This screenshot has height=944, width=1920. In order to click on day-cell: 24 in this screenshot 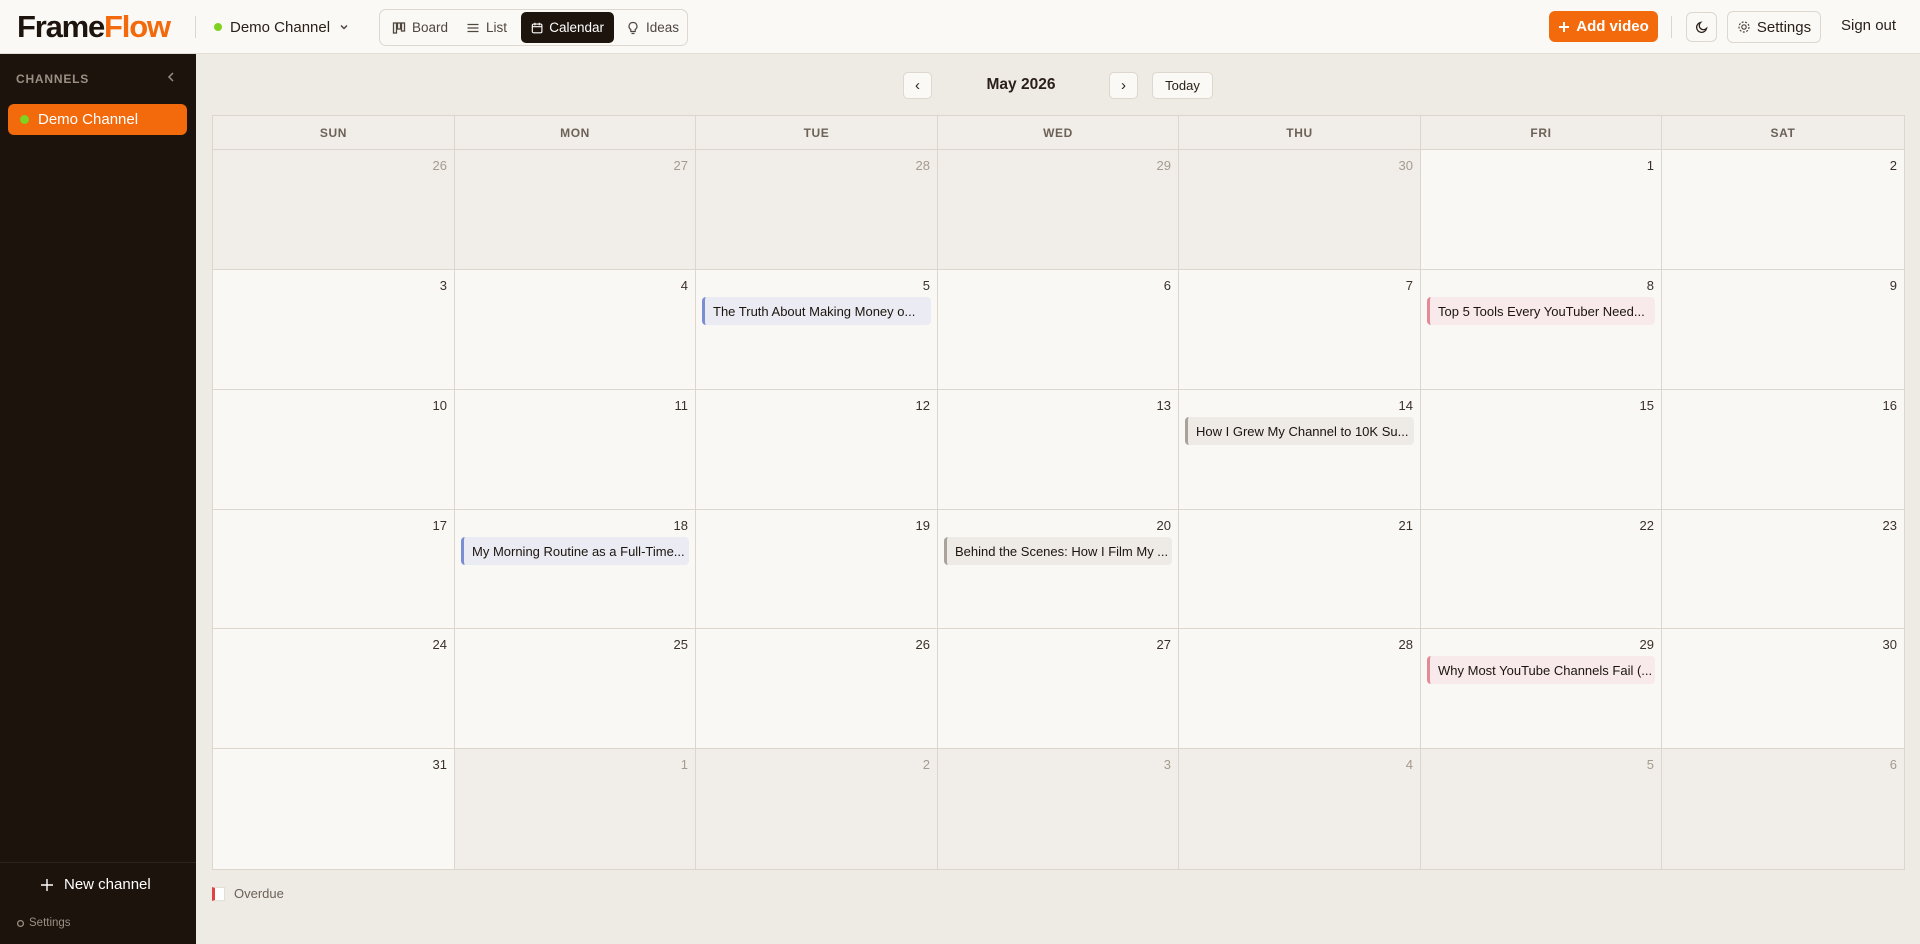, I will do `click(333, 688)`.